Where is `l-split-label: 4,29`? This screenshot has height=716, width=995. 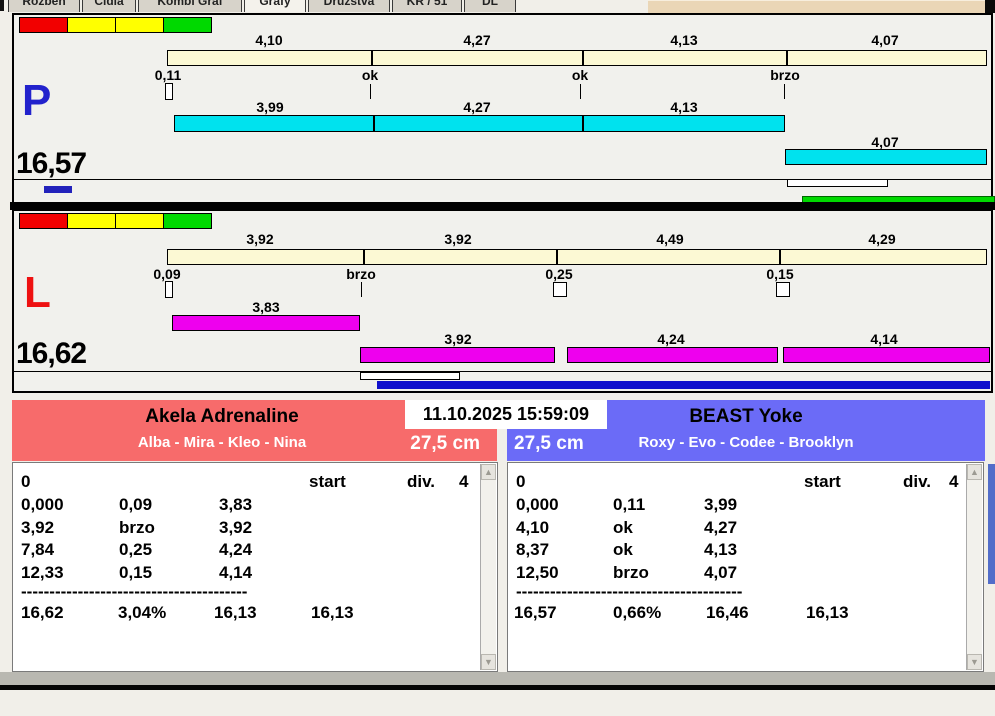 l-split-label: 4,29 is located at coordinates (882, 239).